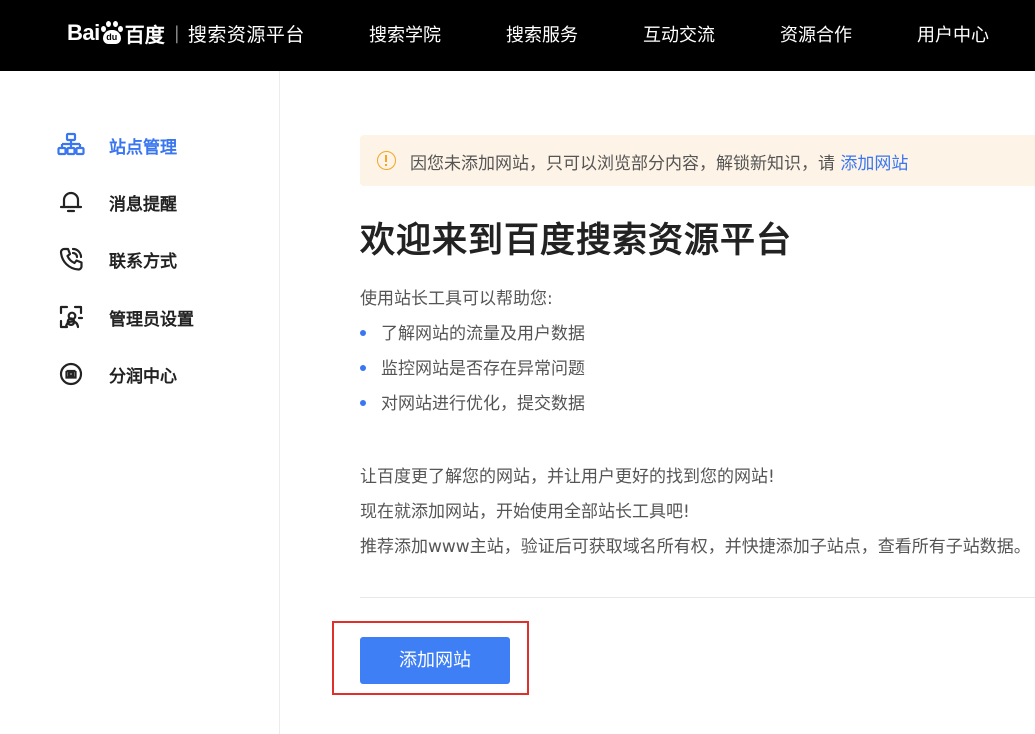 This screenshot has height=734, width=1035. Describe the element at coordinates (625, 164) in the screenshot. I see `notice-message: 因您未添加网站，只可以浏览部分内容，解锁新知识，请` at that location.